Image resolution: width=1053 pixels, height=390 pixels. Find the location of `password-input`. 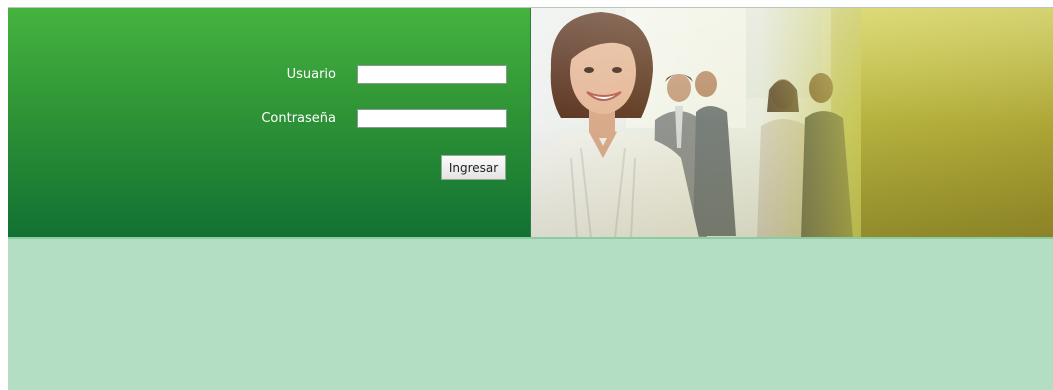

password-input is located at coordinates (432, 118).